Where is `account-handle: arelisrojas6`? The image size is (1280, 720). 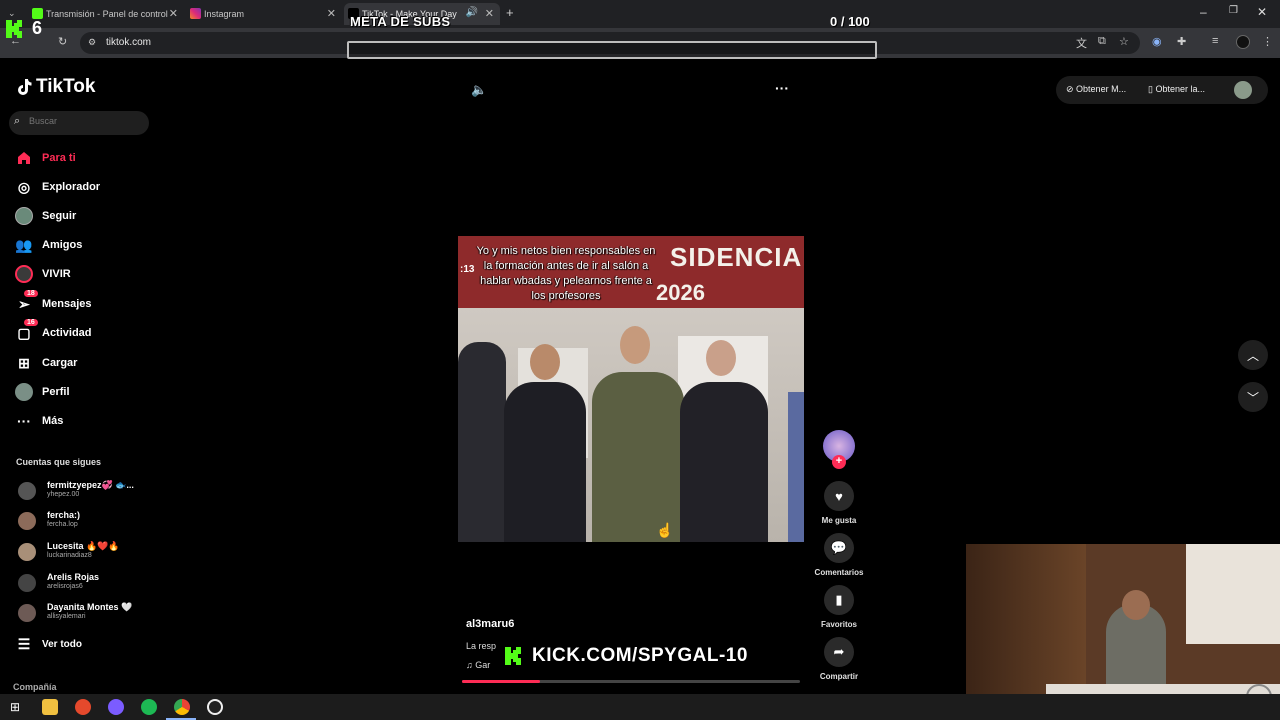 account-handle: arelisrojas6 is located at coordinates (65, 586).